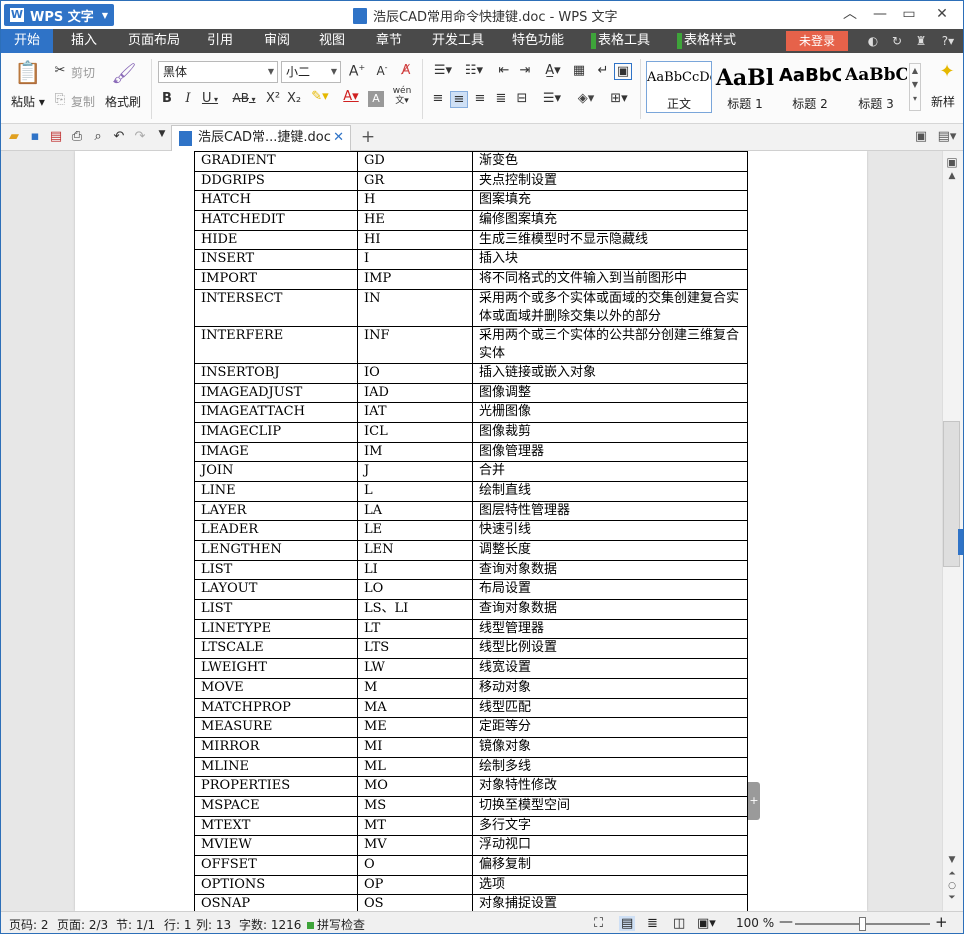 This screenshot has height=934, width=964. Describe the element at coordinates (29, 924) in the screenshot. I see `status-page-code: 页码: 2` at that location.